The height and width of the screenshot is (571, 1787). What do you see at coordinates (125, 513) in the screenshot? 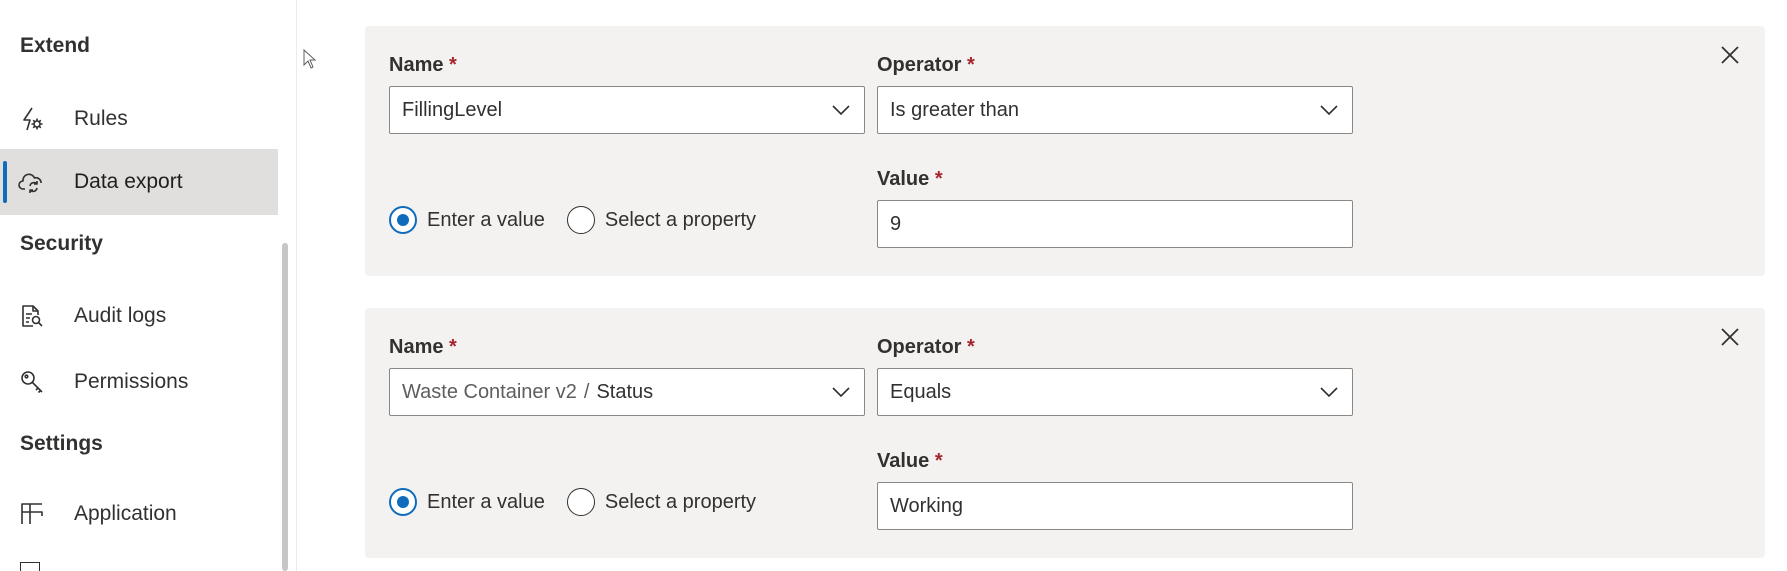
I see `sidebar-item-label: Application` at bounding box center [125, 513].